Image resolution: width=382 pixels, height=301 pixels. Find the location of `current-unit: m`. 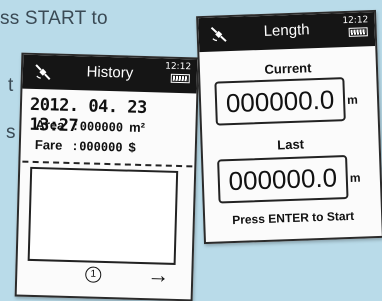

current-unit: m is located at coordinates (352, 99).